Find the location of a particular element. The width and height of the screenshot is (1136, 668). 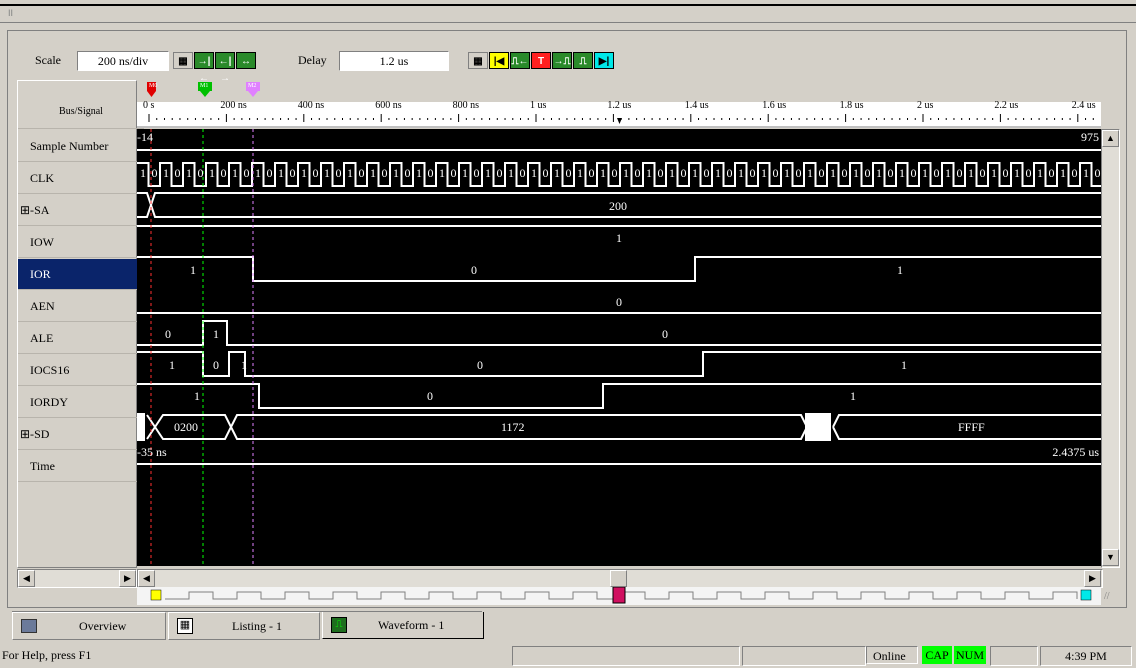

ruler-tick-label: 1.2 us is located at coordinates (619, 105).